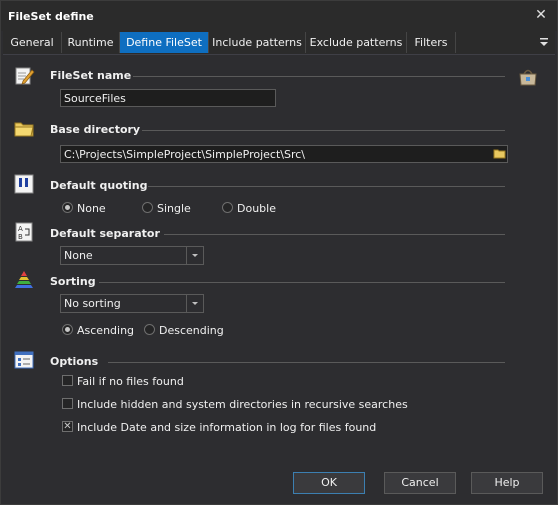 This screenshot has height=505, width=558. What do you see at coordinates (92, 303) in the screenshot?
I see `sorting-select-value: No sorting` at bounding box center [92, 303].